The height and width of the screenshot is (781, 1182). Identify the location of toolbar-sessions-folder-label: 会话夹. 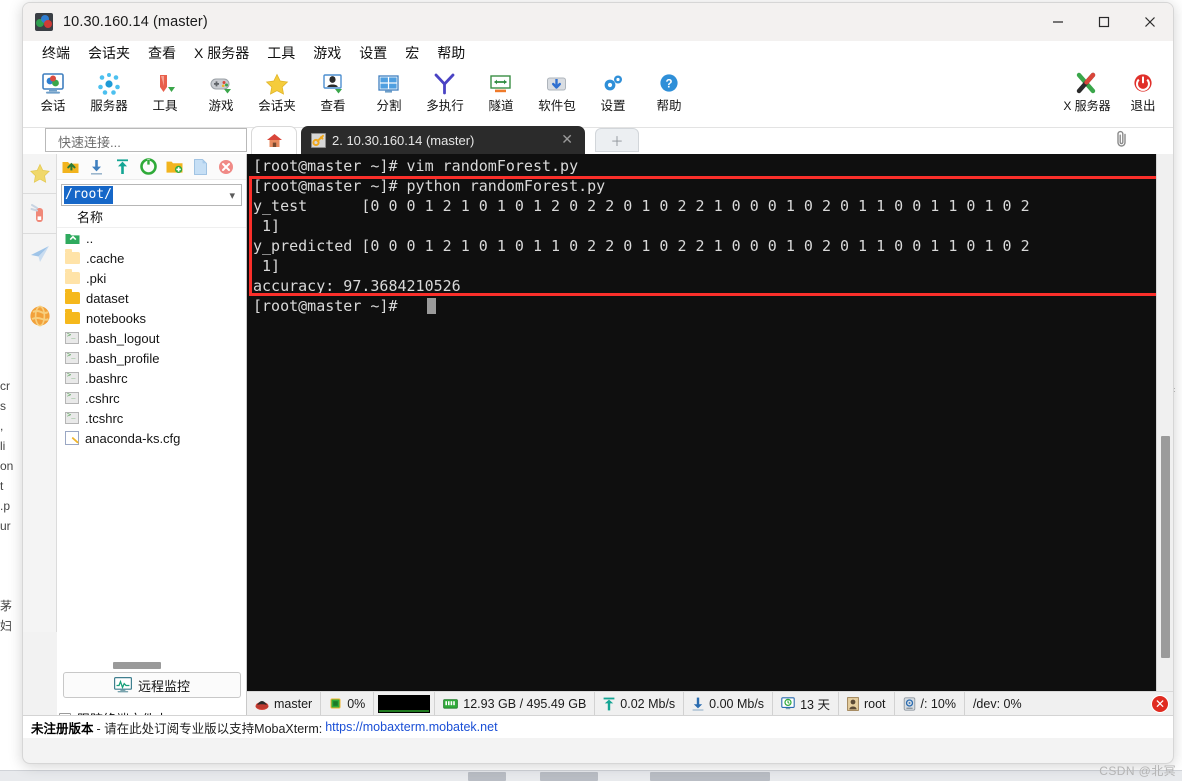
(277, 106).